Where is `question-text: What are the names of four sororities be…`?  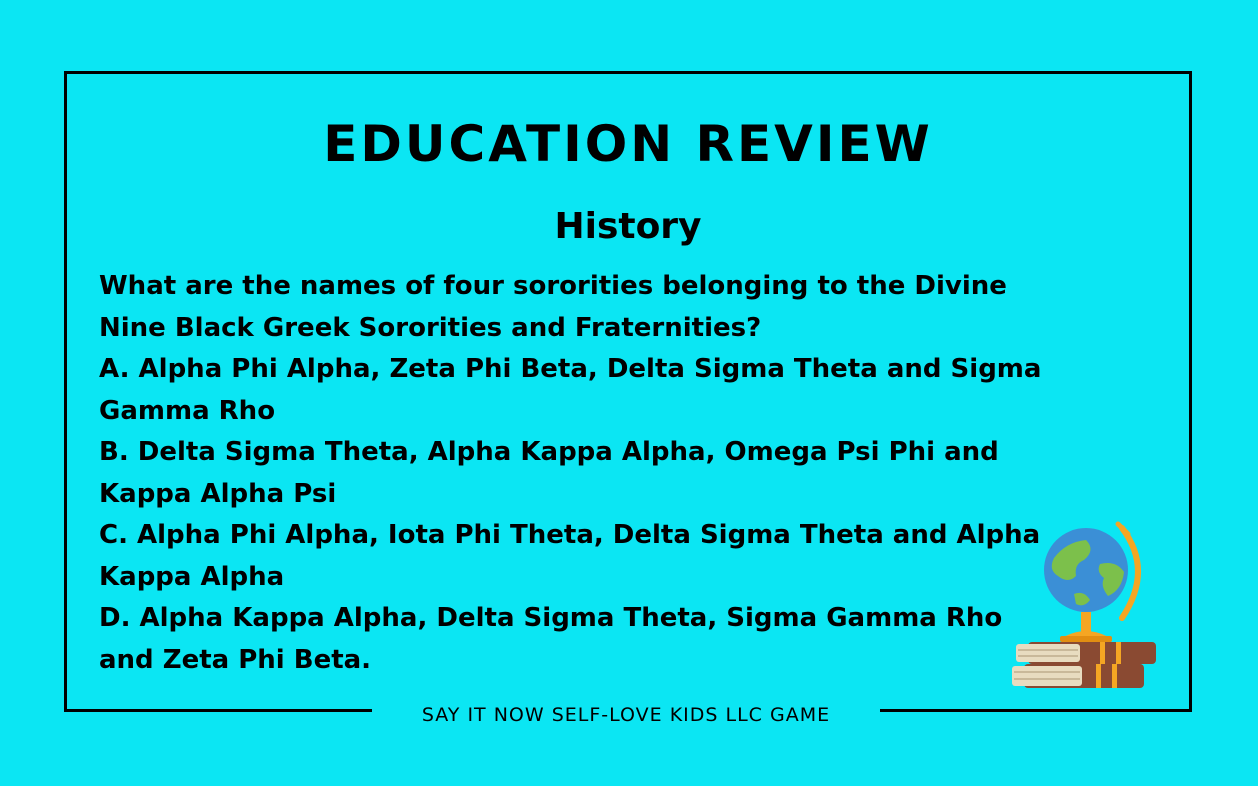 question-text: What are the names of four sororities be… is located at coordinates (553, 307).